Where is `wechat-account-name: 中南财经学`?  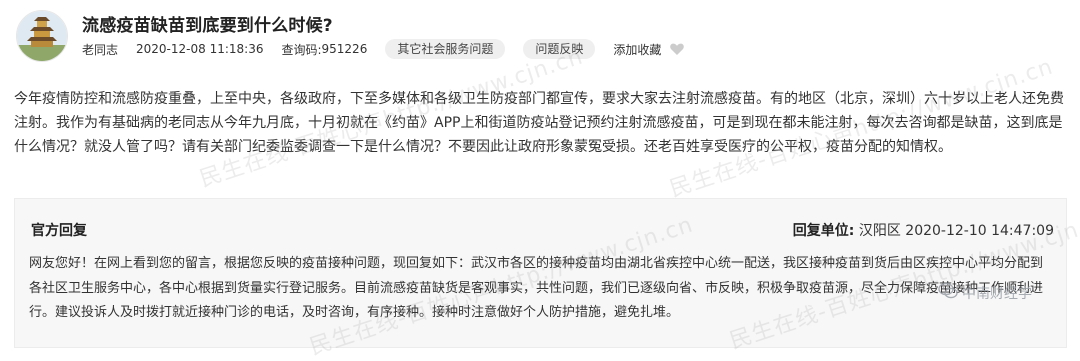 wechat-account-name: 中南财经学 is located at coordinates (997, 294).